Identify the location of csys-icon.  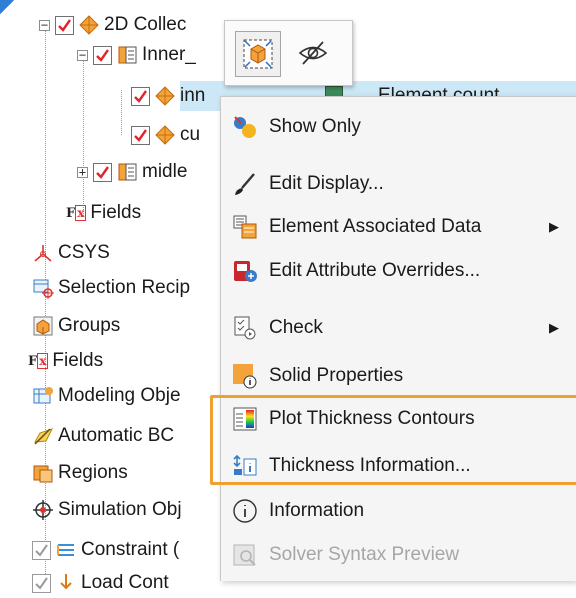
(43, 253).